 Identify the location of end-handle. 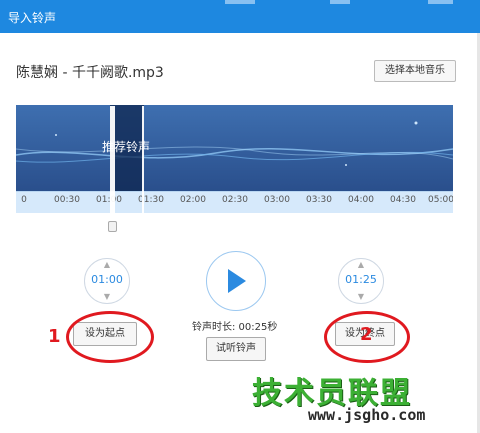
(143, 160).